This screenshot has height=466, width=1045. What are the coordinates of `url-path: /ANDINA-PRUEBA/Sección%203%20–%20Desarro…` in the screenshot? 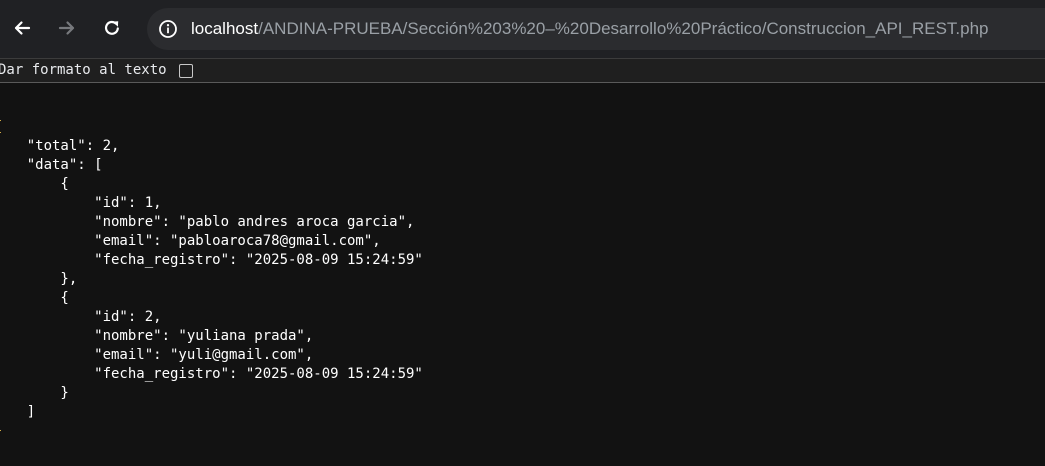 It's located at (623, 28).